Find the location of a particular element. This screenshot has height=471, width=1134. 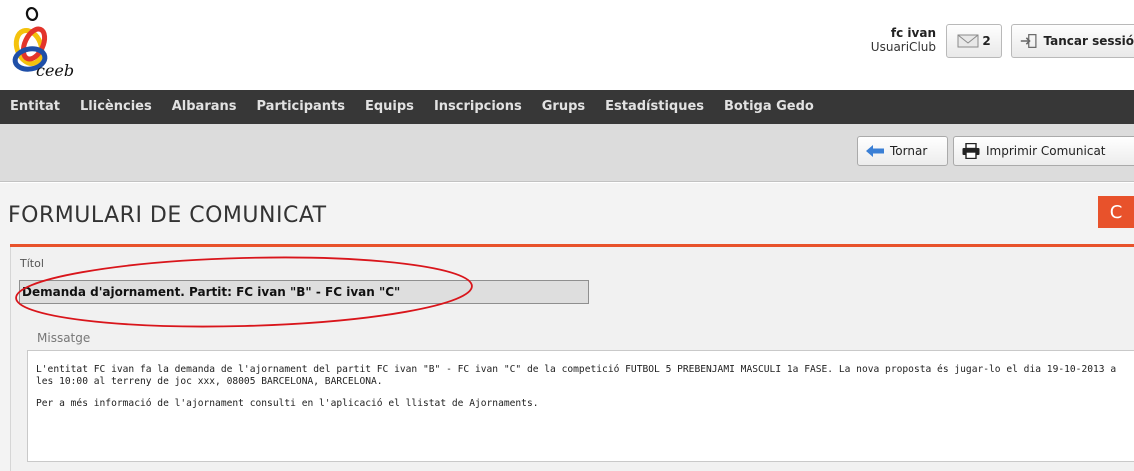

logout-label: Tancar sessió is located at coordinates (1088, 41).